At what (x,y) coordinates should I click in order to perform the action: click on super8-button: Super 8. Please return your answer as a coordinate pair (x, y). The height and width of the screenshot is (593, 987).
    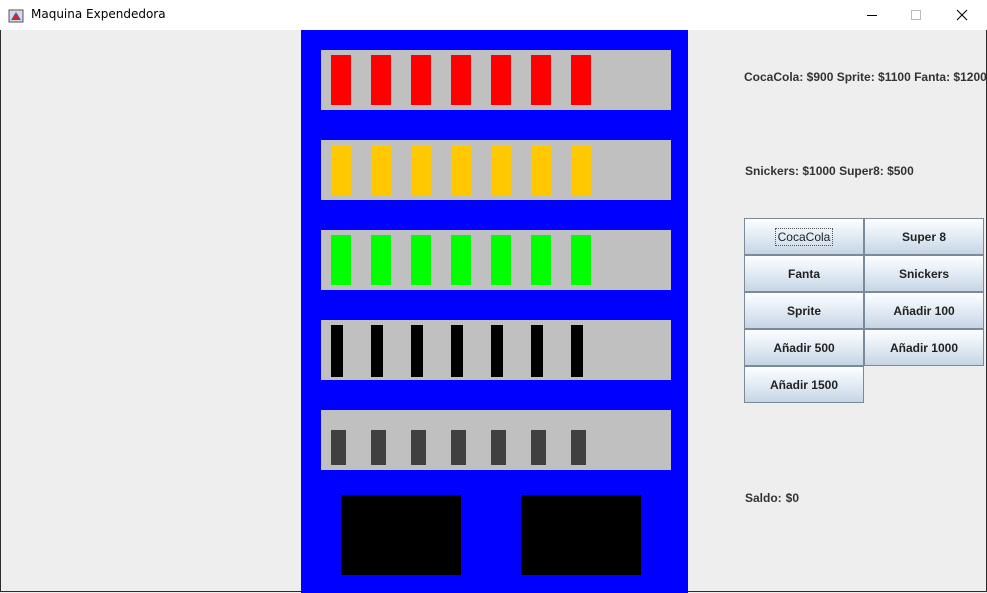
    Looking at the image, I should click on (924, 236).